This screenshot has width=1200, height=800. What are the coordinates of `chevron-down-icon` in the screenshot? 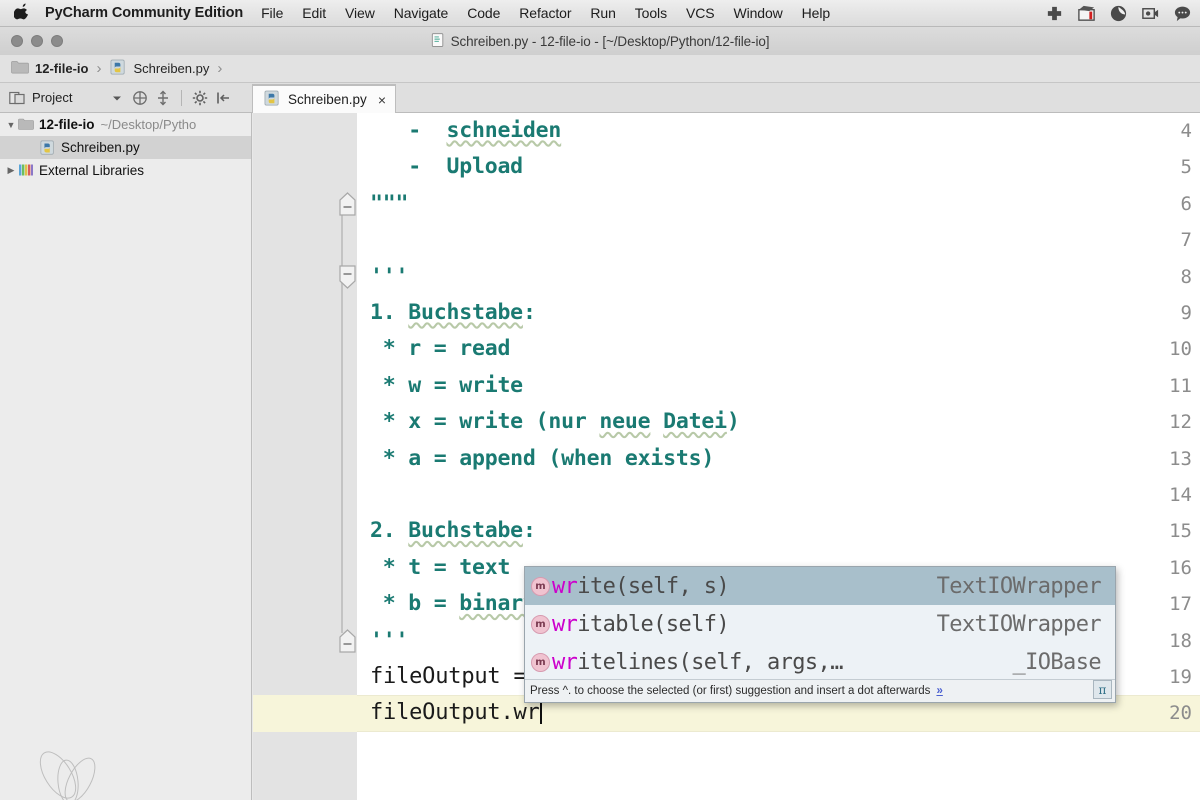 It's located at (117, 98).